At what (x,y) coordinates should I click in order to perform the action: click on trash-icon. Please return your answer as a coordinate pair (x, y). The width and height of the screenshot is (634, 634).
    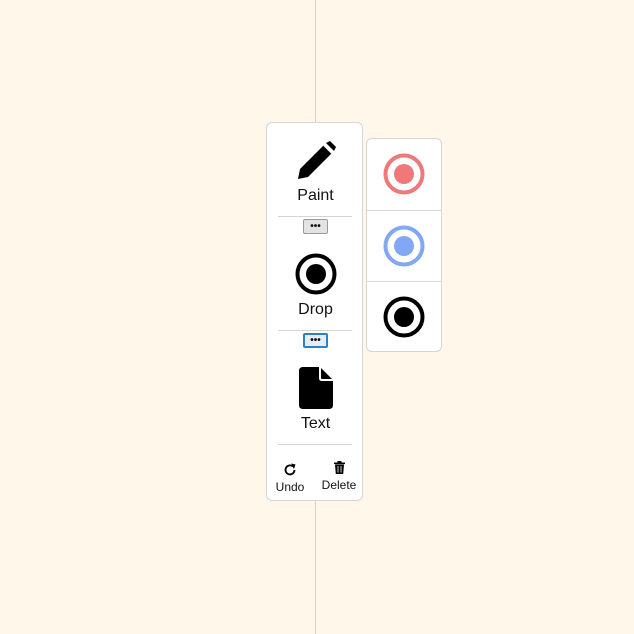
    Looking at the image, I should click on (339, 468).